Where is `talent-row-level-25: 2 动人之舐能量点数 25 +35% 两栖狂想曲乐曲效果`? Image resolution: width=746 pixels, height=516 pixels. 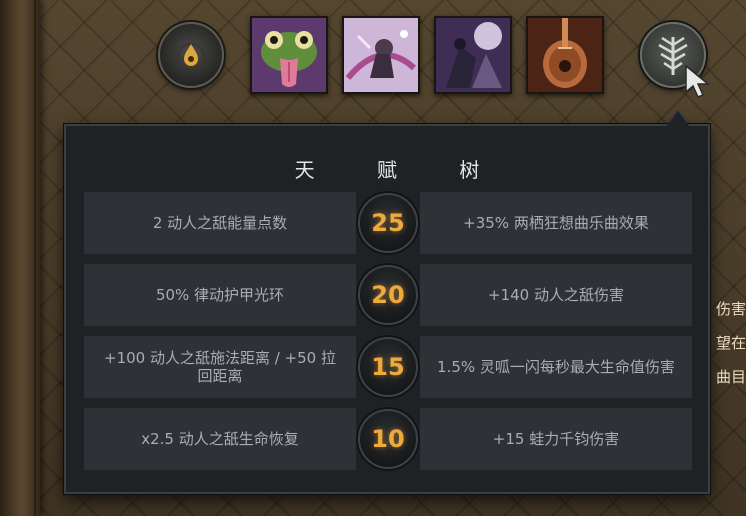
talent-row-level-25: 2 动人之舐能量点数 25 +35% 两栖狂想曲乐曲效果 is located at coordinates (388, 223).